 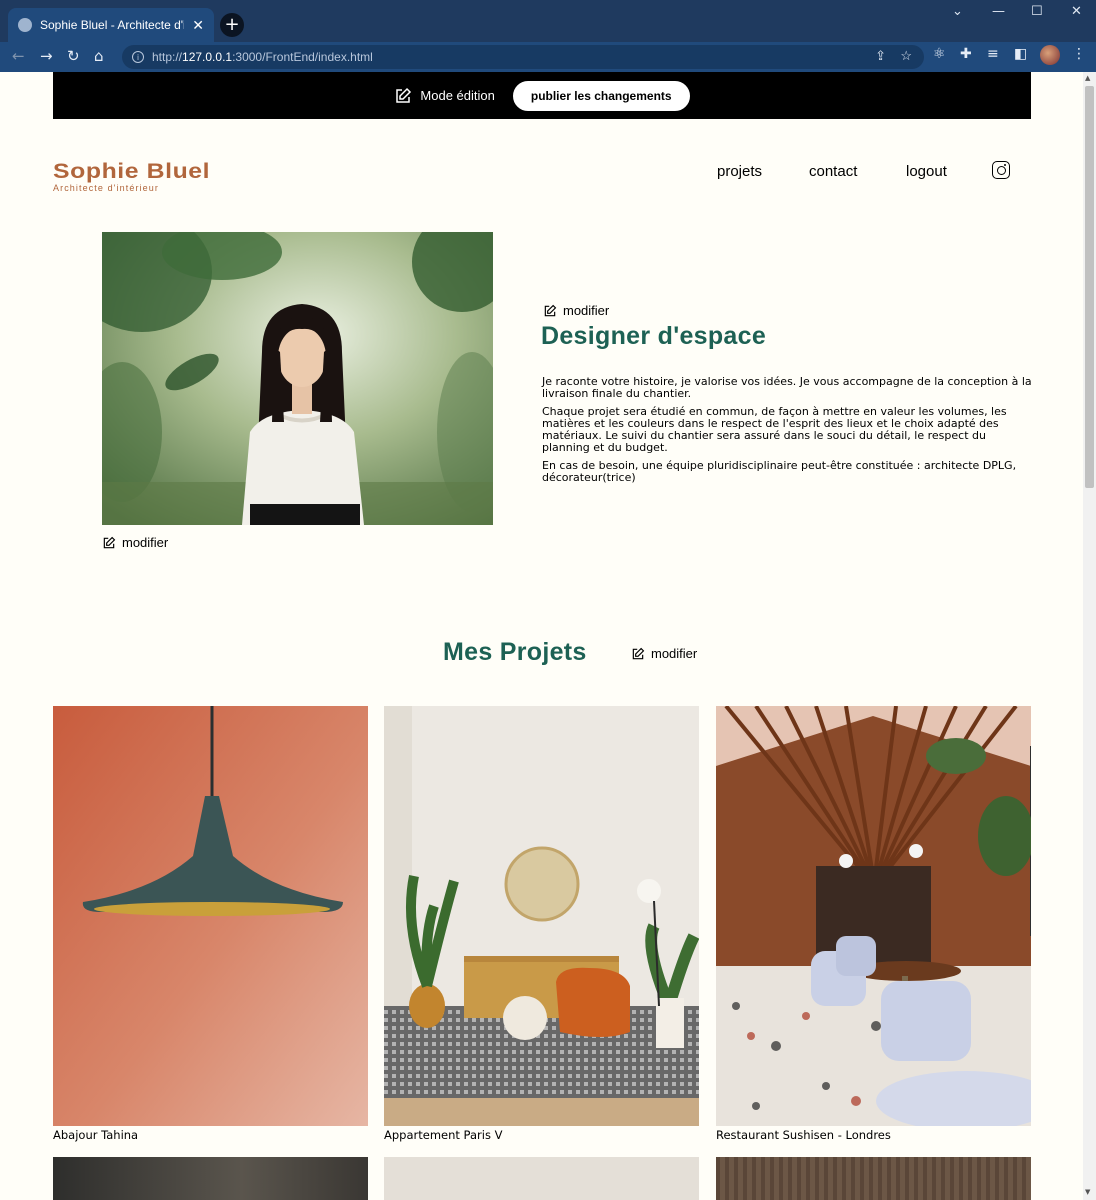 What do you see at coordinates (96, 1135) in the screenshot?
I see `project-caption: Abajour Tahina` at bounding box center [96, 1135].